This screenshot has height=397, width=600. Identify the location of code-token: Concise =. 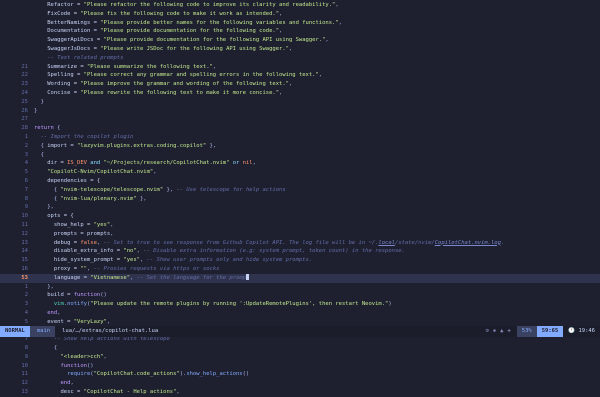
(57, 92).